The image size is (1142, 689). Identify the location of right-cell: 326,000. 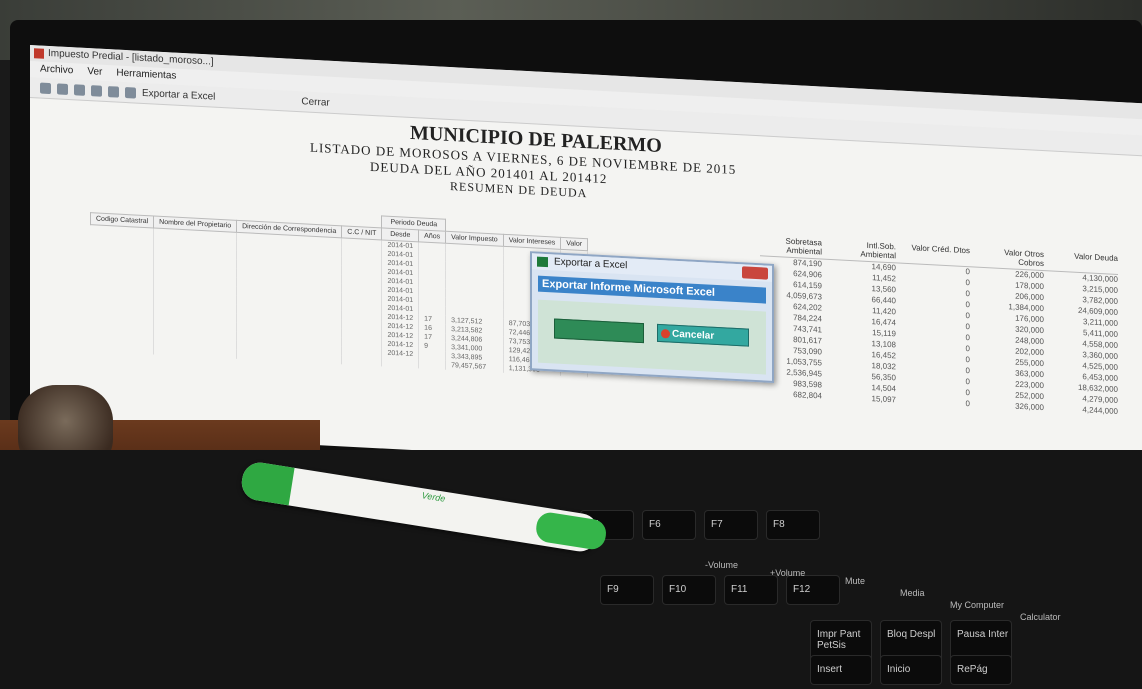
(1029, 407).